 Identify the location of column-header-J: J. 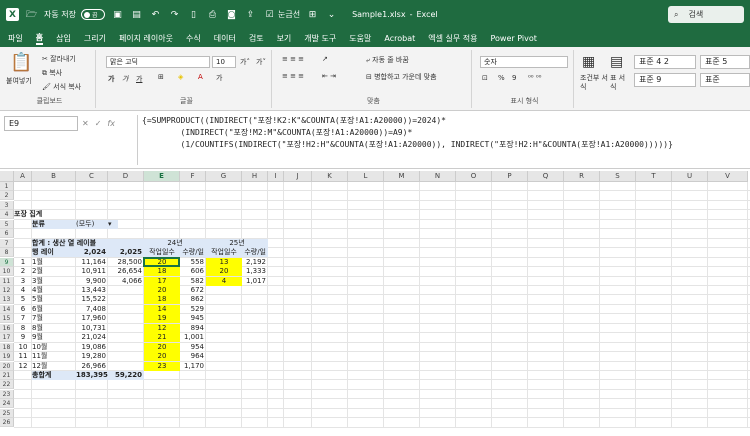
(298, 176).